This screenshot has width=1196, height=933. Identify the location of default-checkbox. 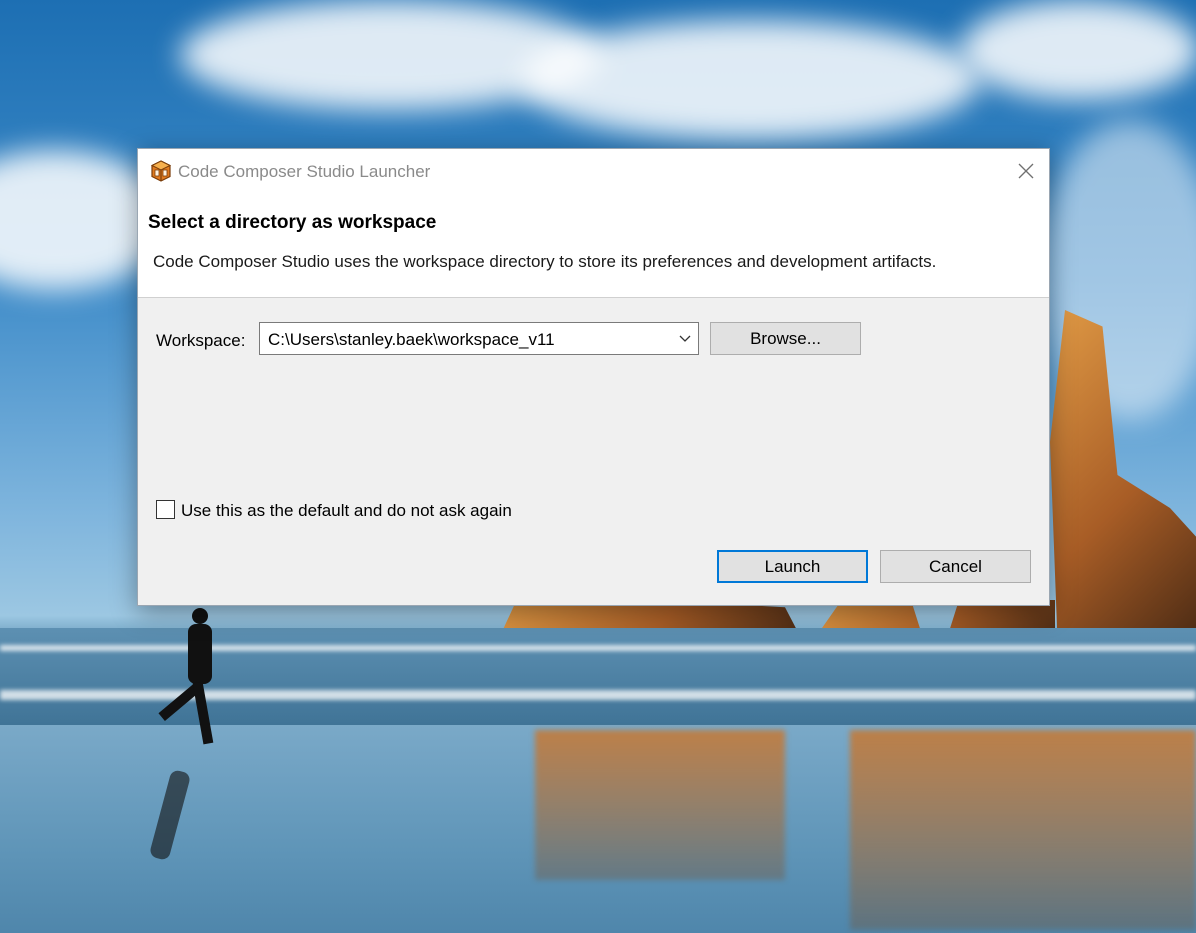
(165, 509).